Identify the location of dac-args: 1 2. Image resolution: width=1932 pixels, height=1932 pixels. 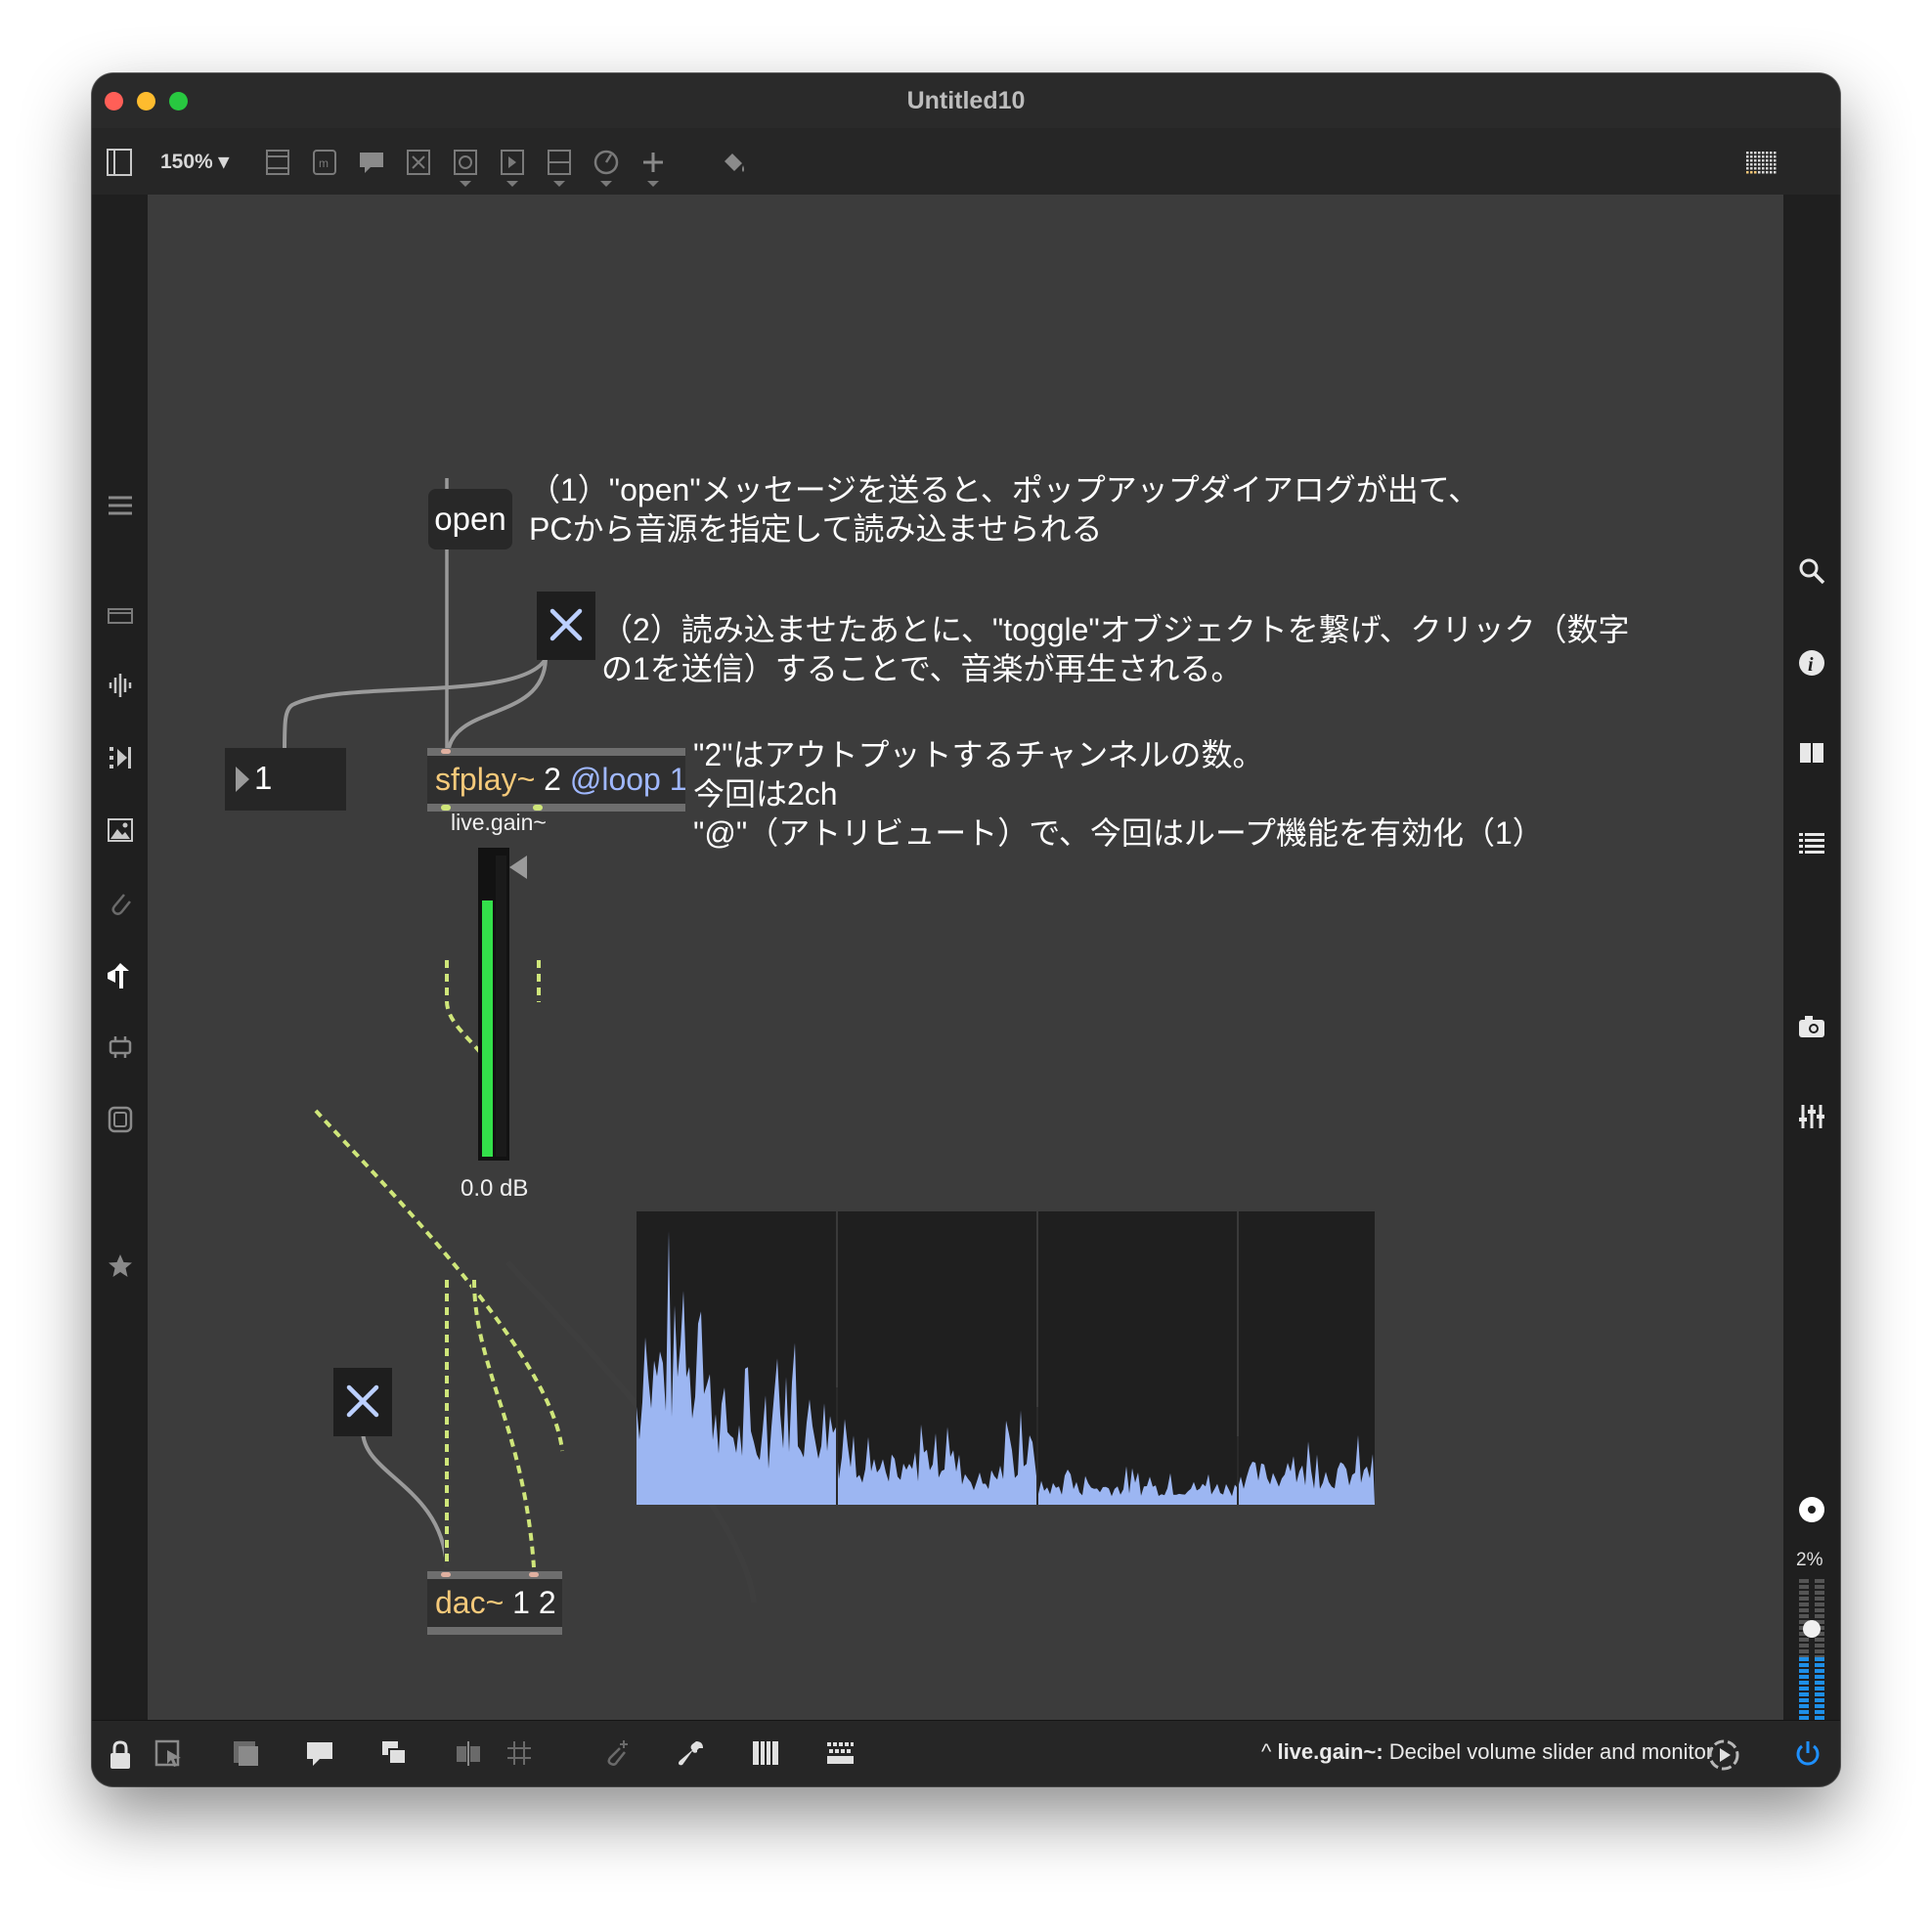
(534, 1602).